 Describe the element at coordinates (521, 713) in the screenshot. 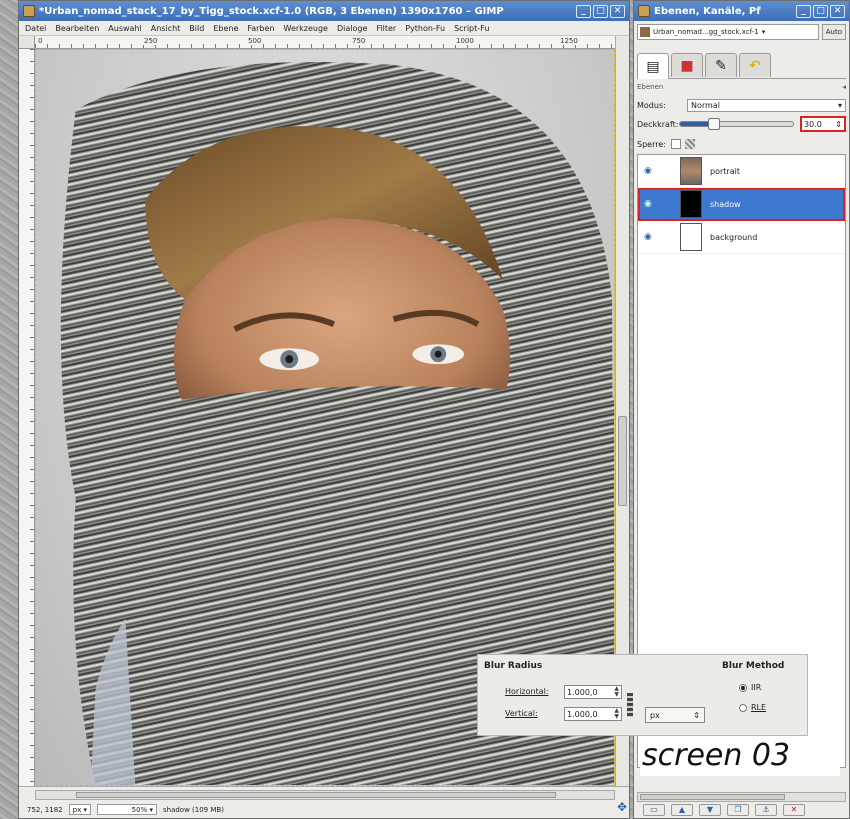

I see `vertical-label: Vertical:` at that location.